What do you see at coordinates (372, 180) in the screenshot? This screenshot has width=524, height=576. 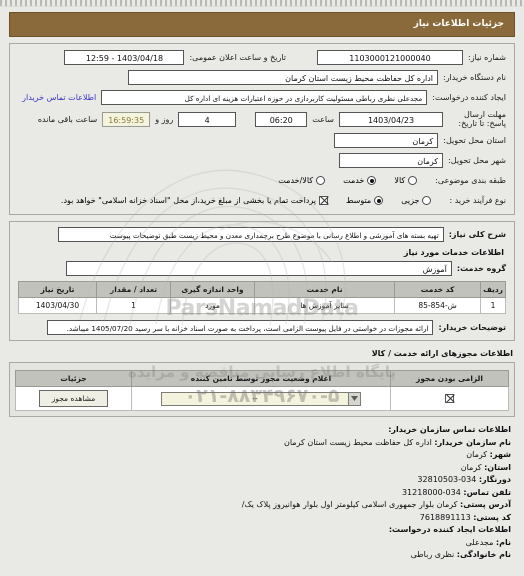 I see `radio-khedmat-icon` at bounding box center [372, 180].